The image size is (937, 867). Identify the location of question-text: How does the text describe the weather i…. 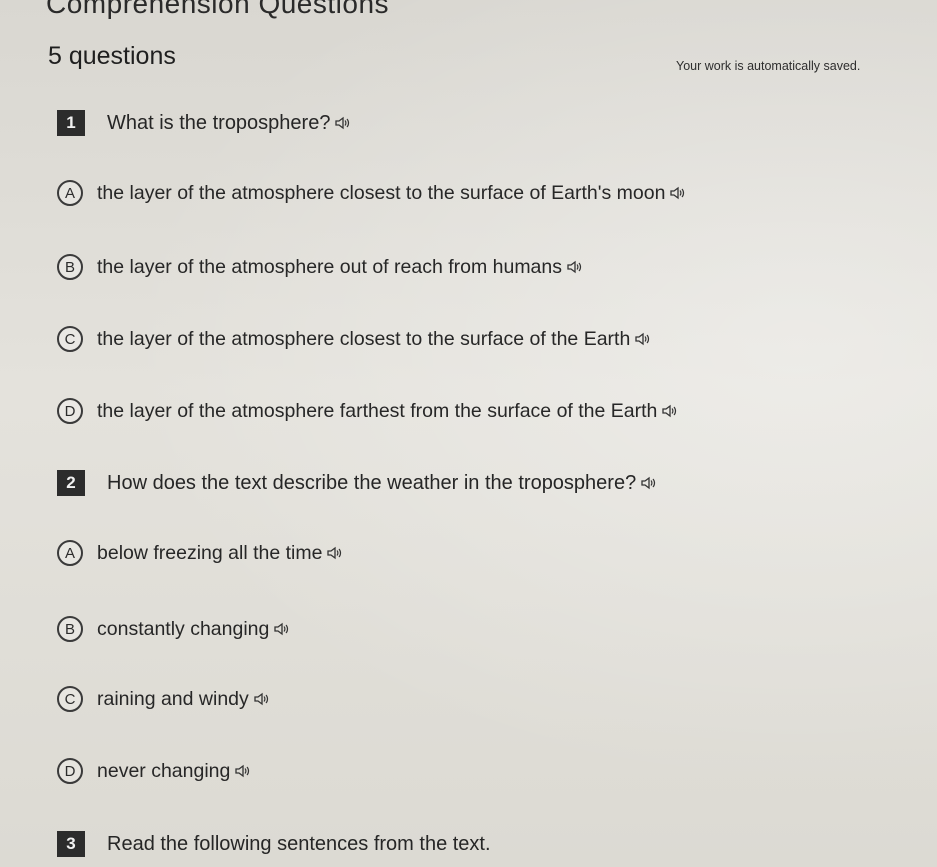
(372, 482).